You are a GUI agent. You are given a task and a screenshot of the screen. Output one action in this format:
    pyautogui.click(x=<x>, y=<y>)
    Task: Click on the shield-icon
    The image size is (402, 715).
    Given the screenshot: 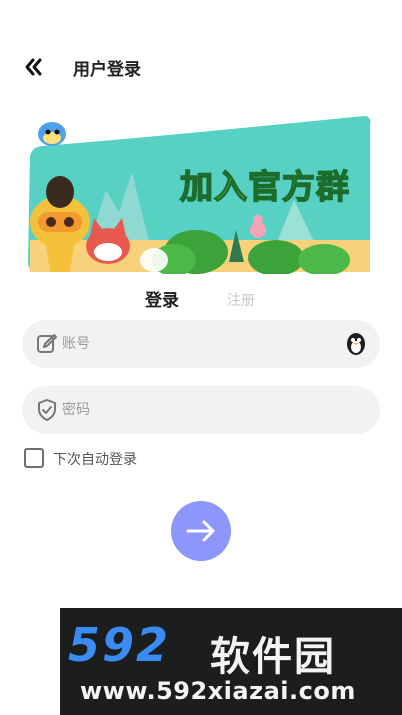 What is the action you would take?
    pyautogui.click(x=47, y=410)
    